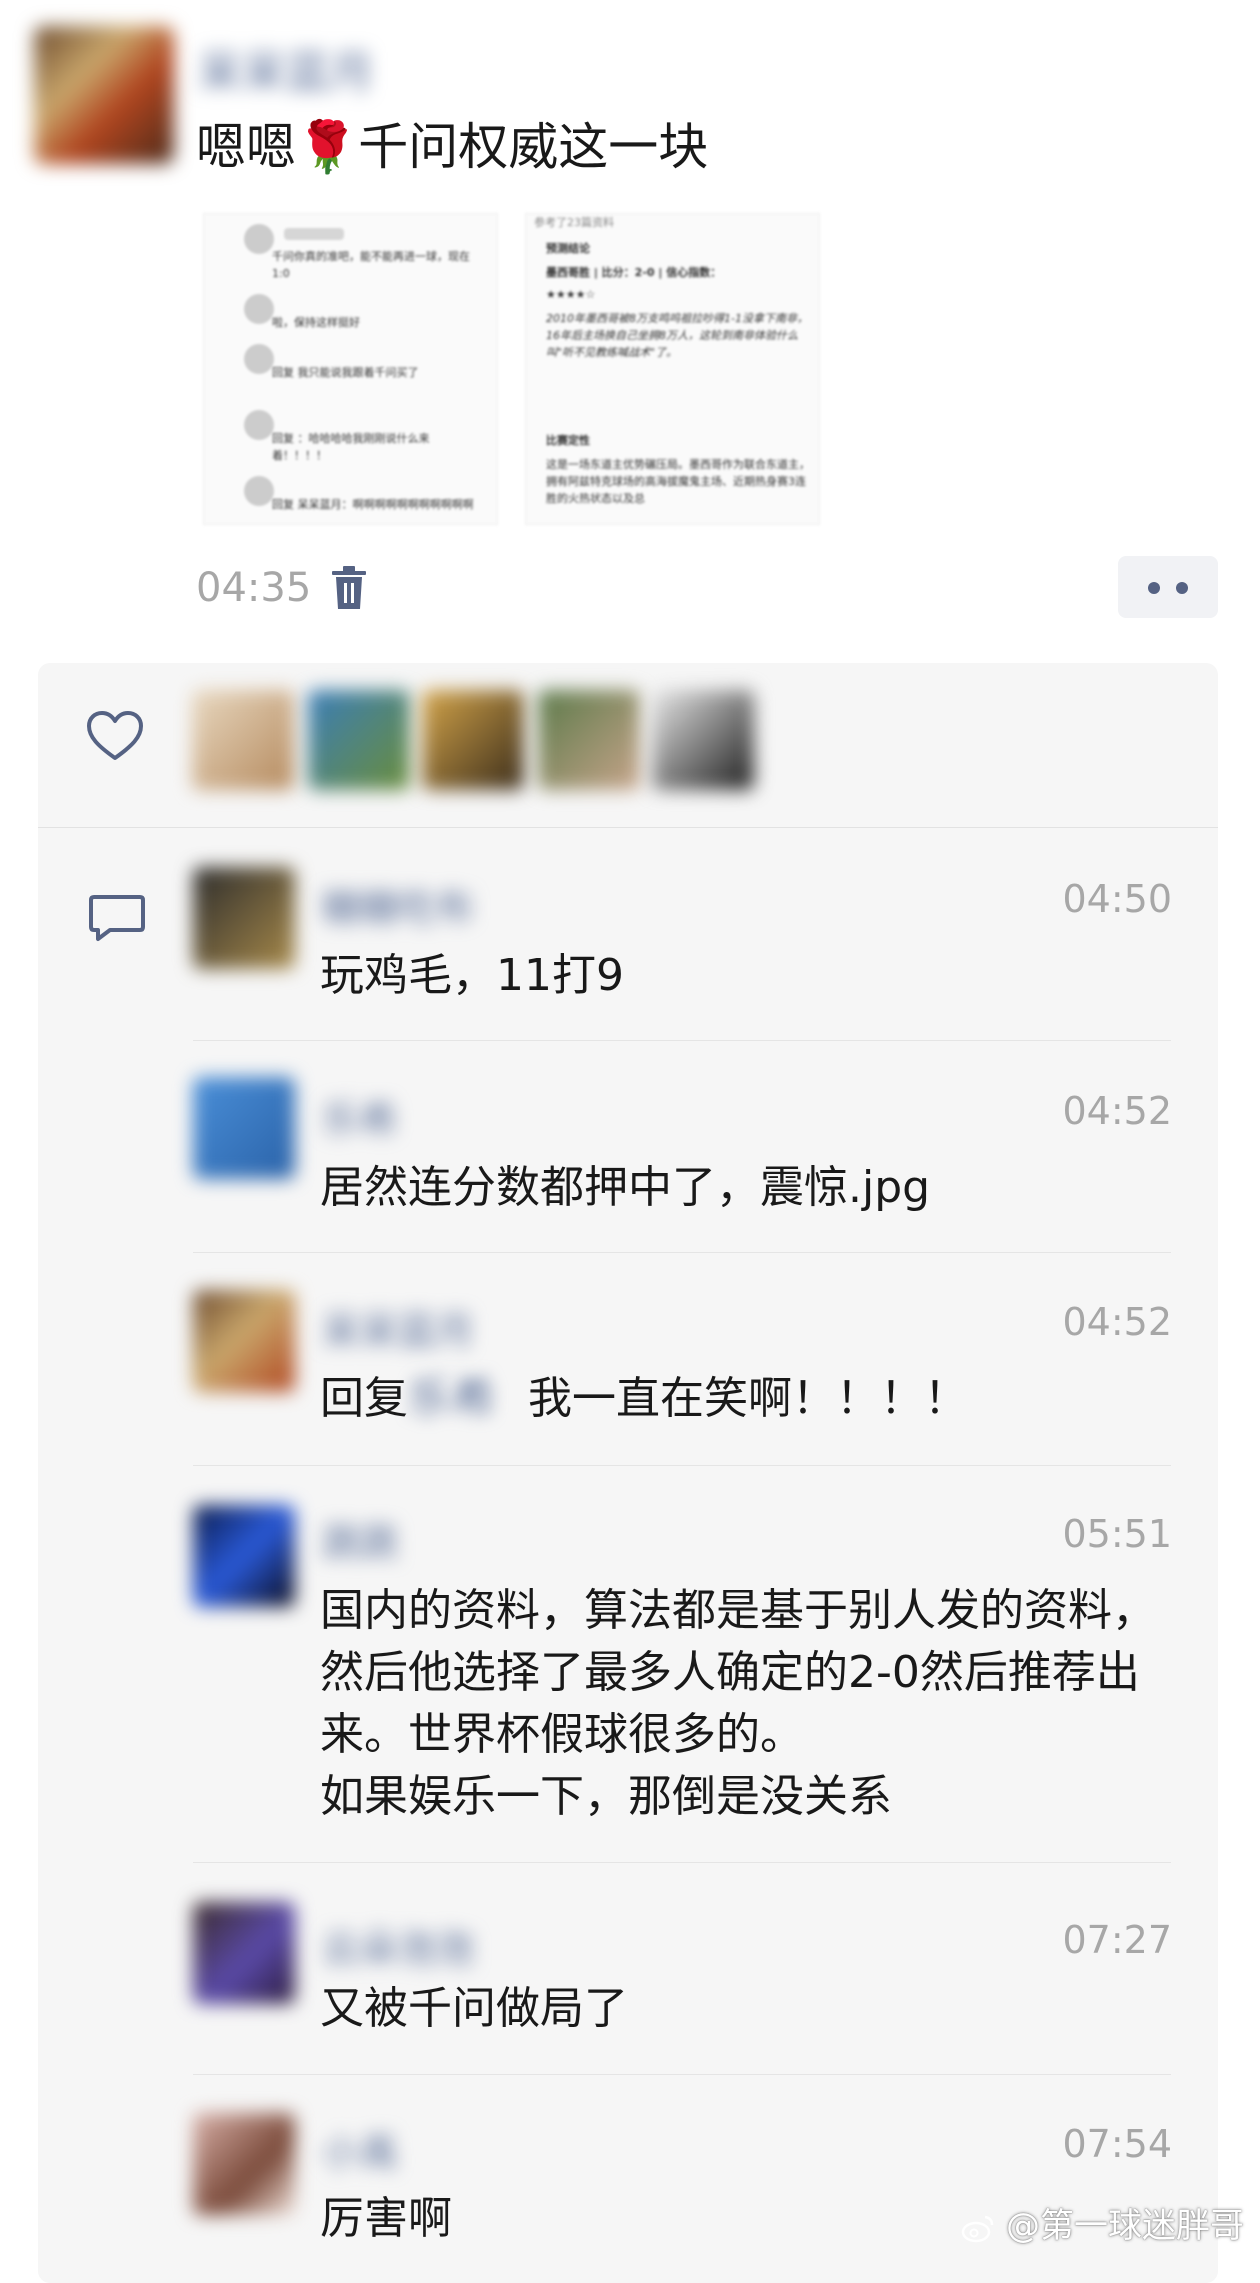 The height and width of the screenshot is (2283, 1260). Describe the element at coordinates (360, 1116) in the screenshot. I see `comment-author: 乐希` at that location.